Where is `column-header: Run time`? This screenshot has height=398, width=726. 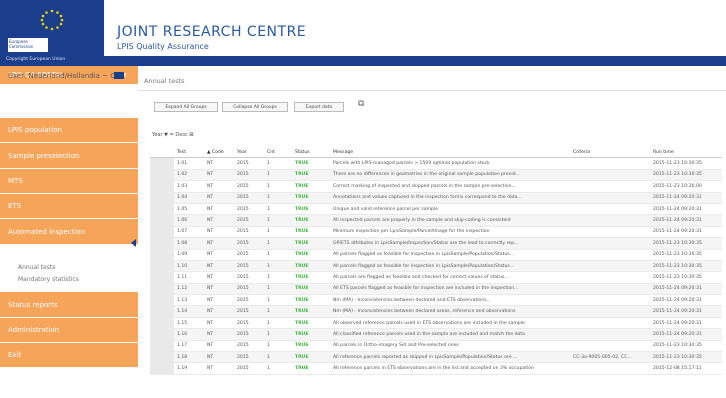
column-header: Run time is located at coordinates (686, 153).